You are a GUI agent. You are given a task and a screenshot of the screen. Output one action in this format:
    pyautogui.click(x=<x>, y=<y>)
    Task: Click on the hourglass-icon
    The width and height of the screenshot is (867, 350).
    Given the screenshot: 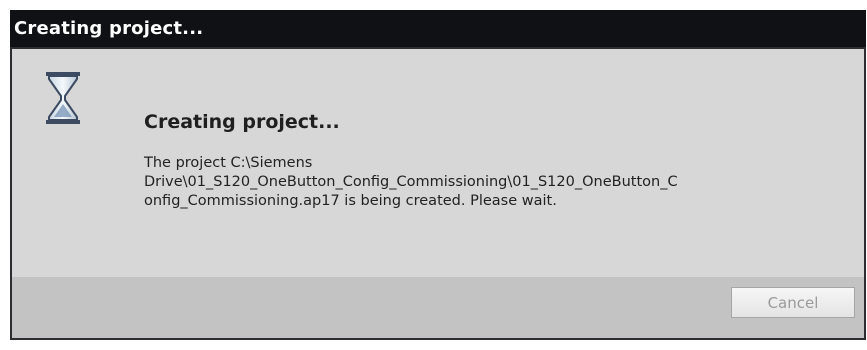 What is the action you would take?
    pyautogui.click(x=63, y=98)
    